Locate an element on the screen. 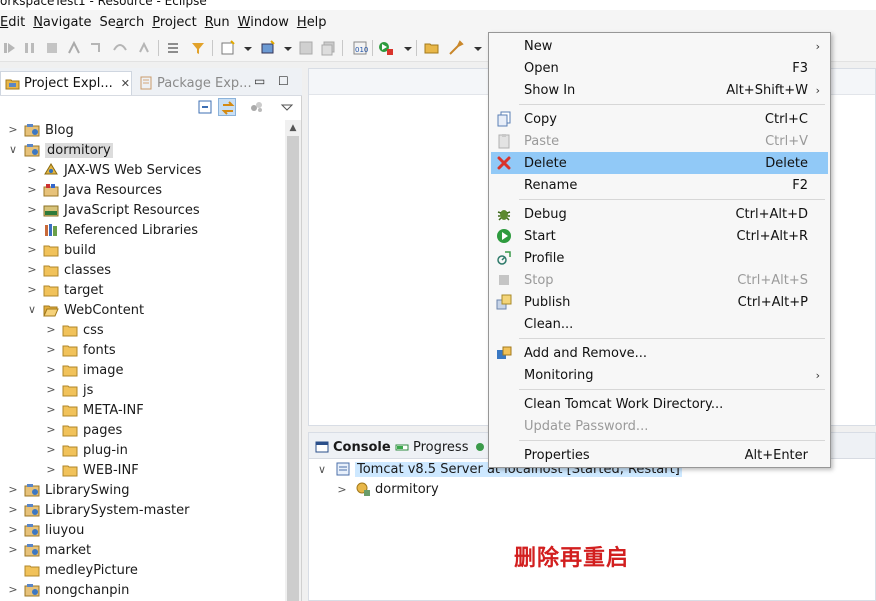  tree-item: > LibrarySwing is located at coordinates (142, 490).